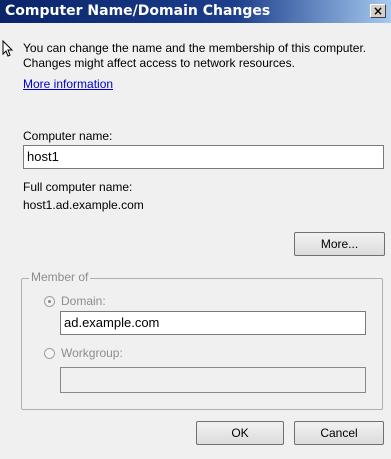 This screenshot has width=391, height=459. What do you see at coordinates (92, 353) in the screenshot?
I see `workgroup-label: Workgroup:` at bounding box center [92, 353].